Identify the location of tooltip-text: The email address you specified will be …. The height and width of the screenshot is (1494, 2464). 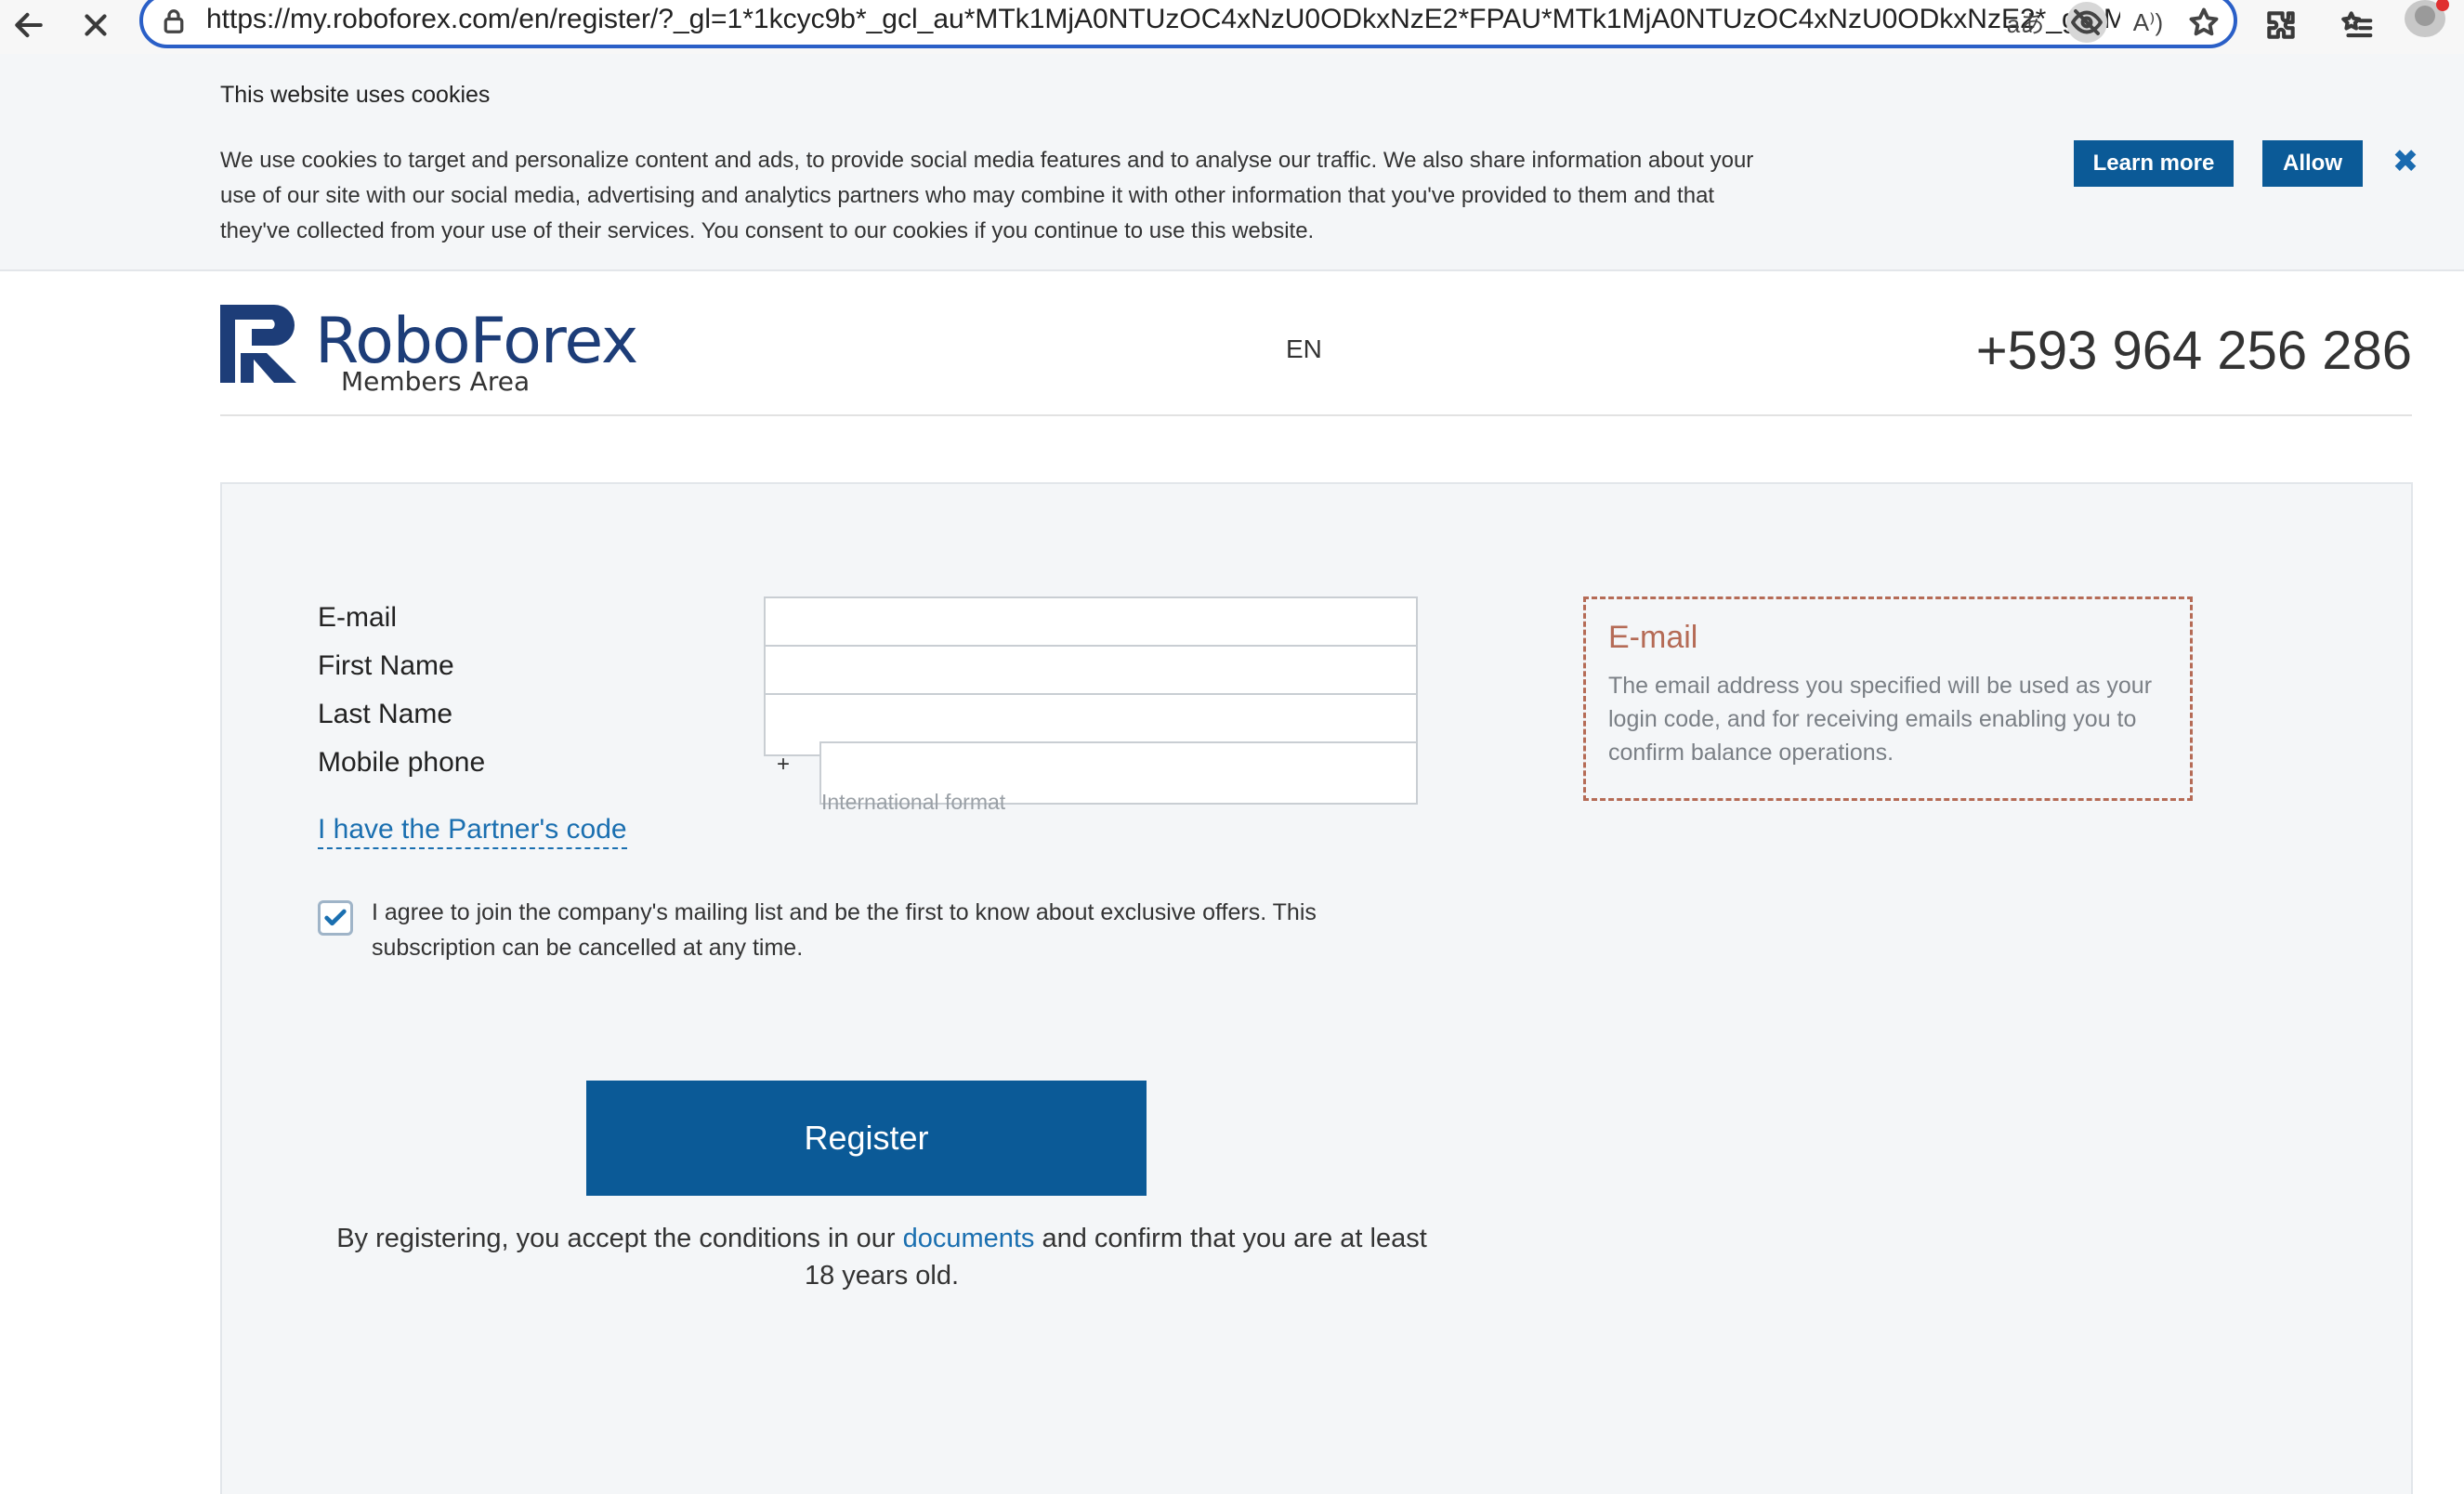
(1880, 719).